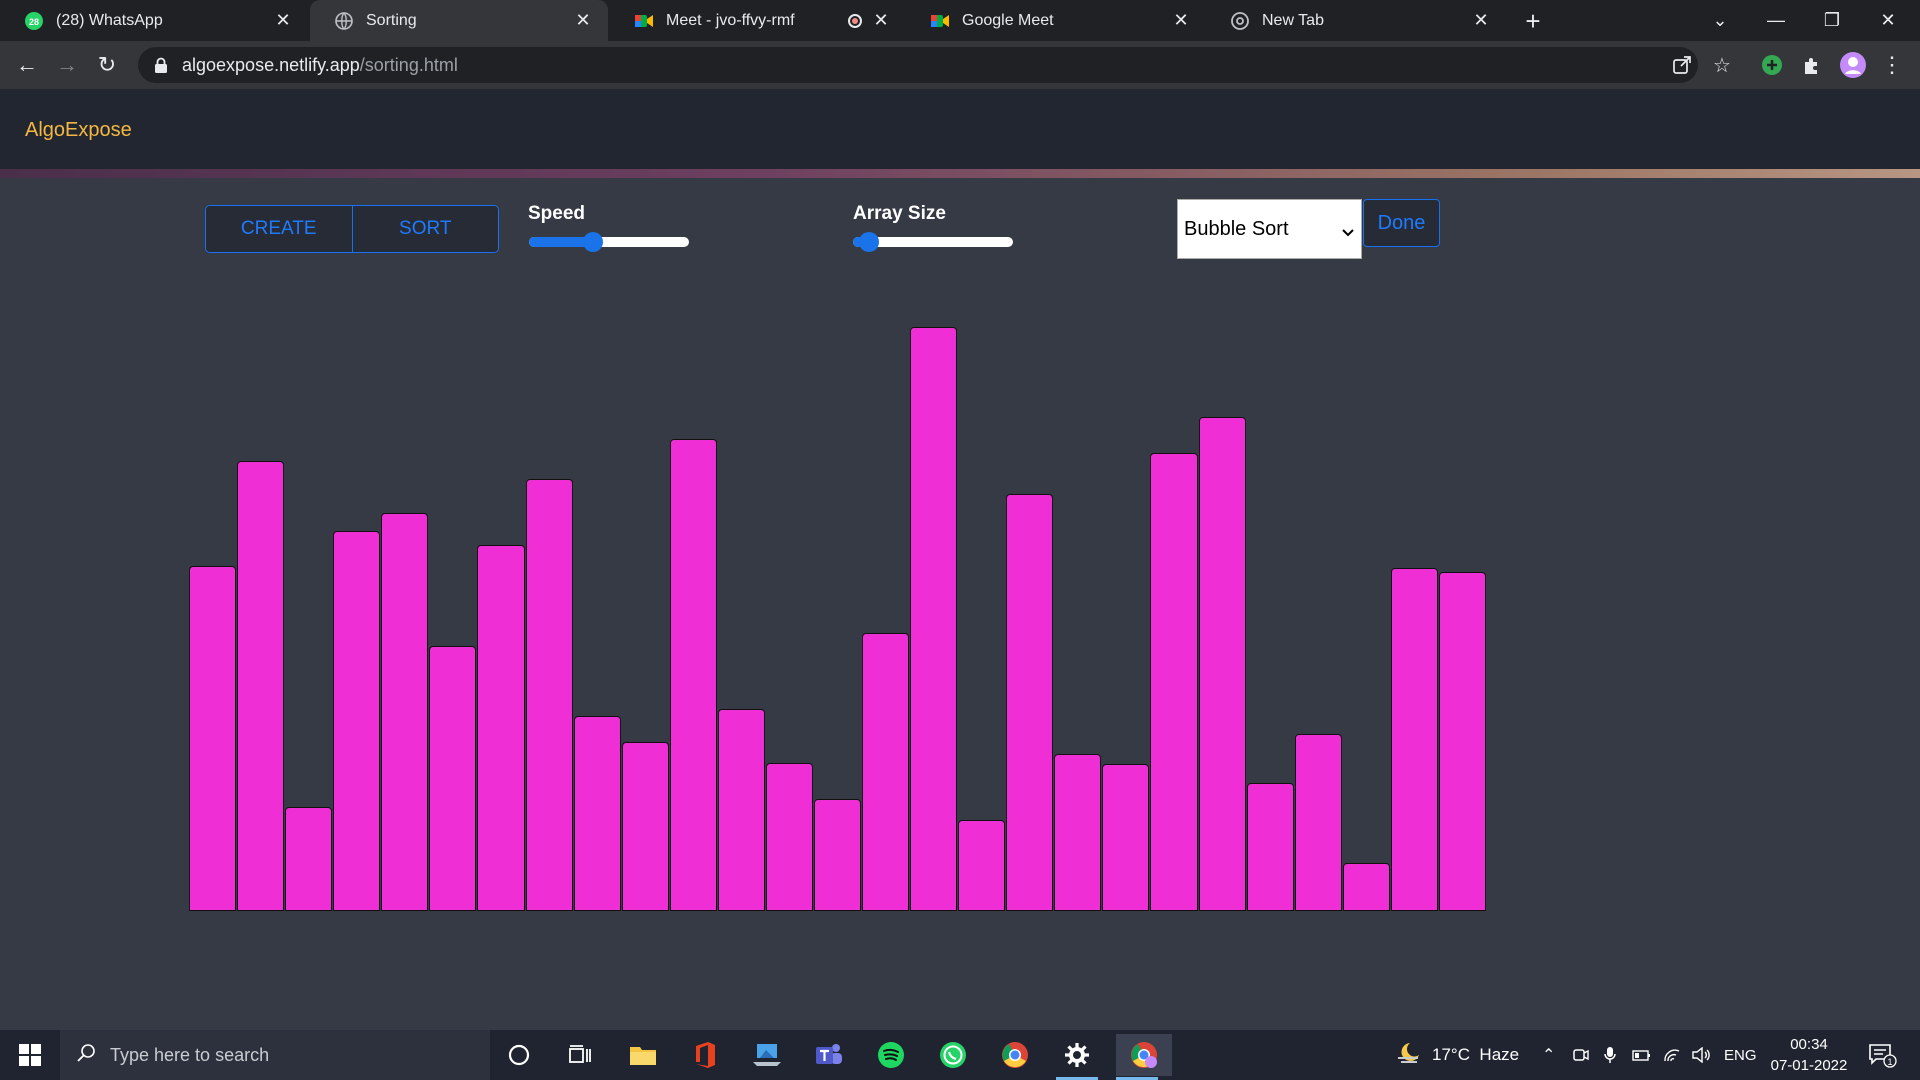 Image resolution: width=1920 pixels, height=1080 pixels. What do you see at coordinates (580, 1055) in the screenshot?
I see `task-view-icon` at bounding box center [580, 1055].